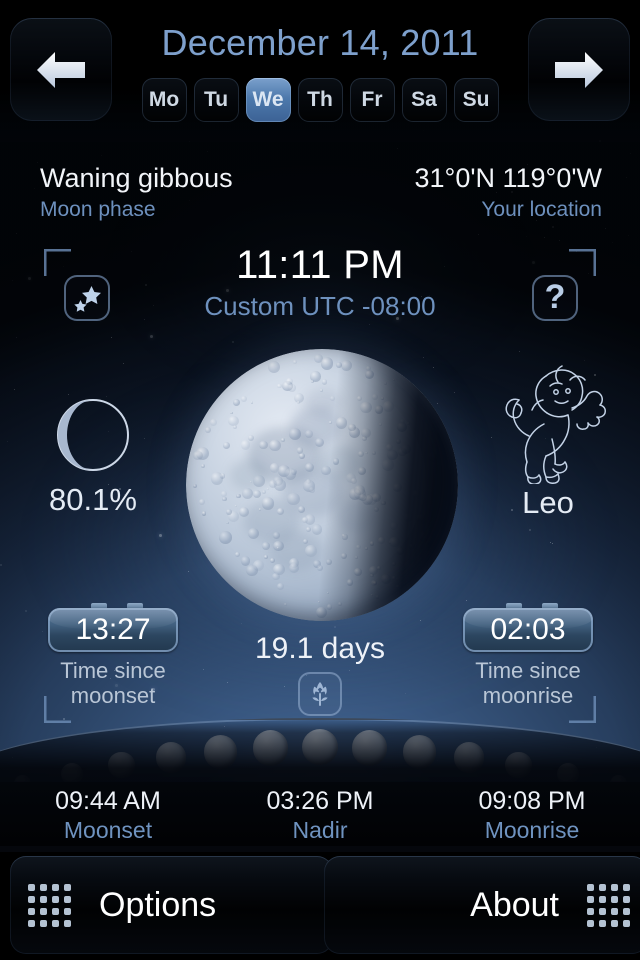  I want to click on moon-image, so click(322, 485).